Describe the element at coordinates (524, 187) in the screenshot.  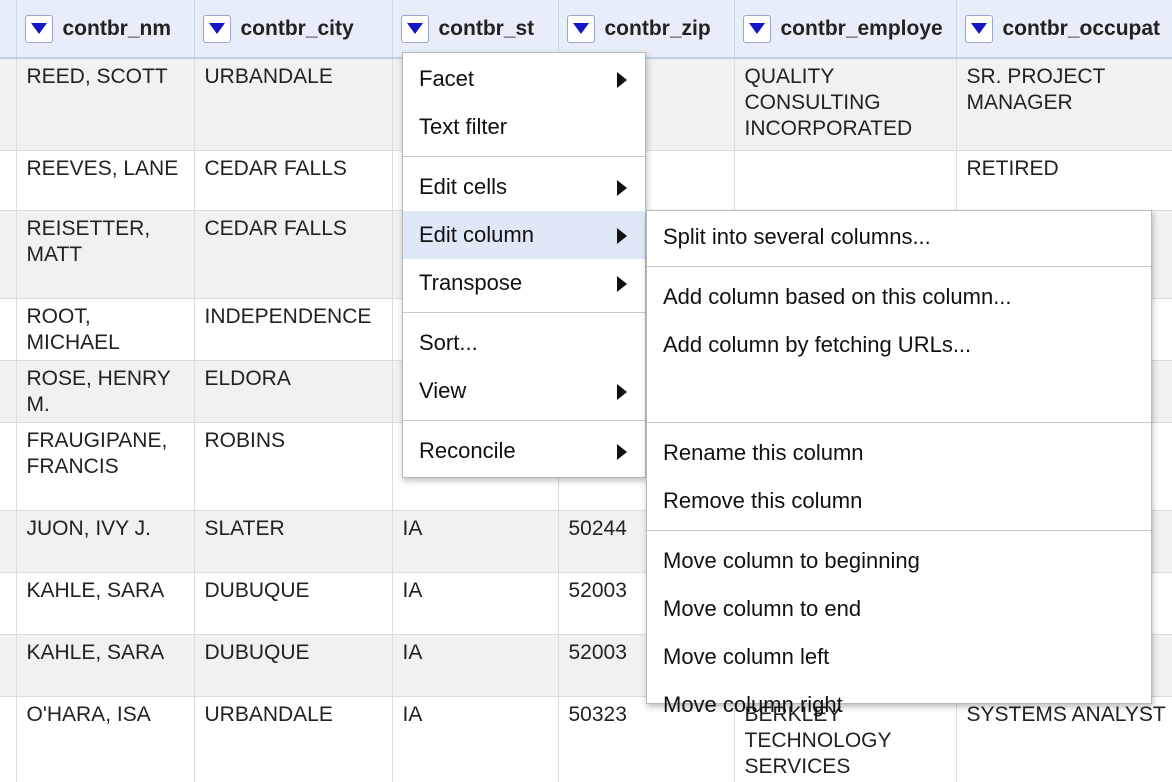
I see `menu-item-edit-cells: Edit cells` at that location.